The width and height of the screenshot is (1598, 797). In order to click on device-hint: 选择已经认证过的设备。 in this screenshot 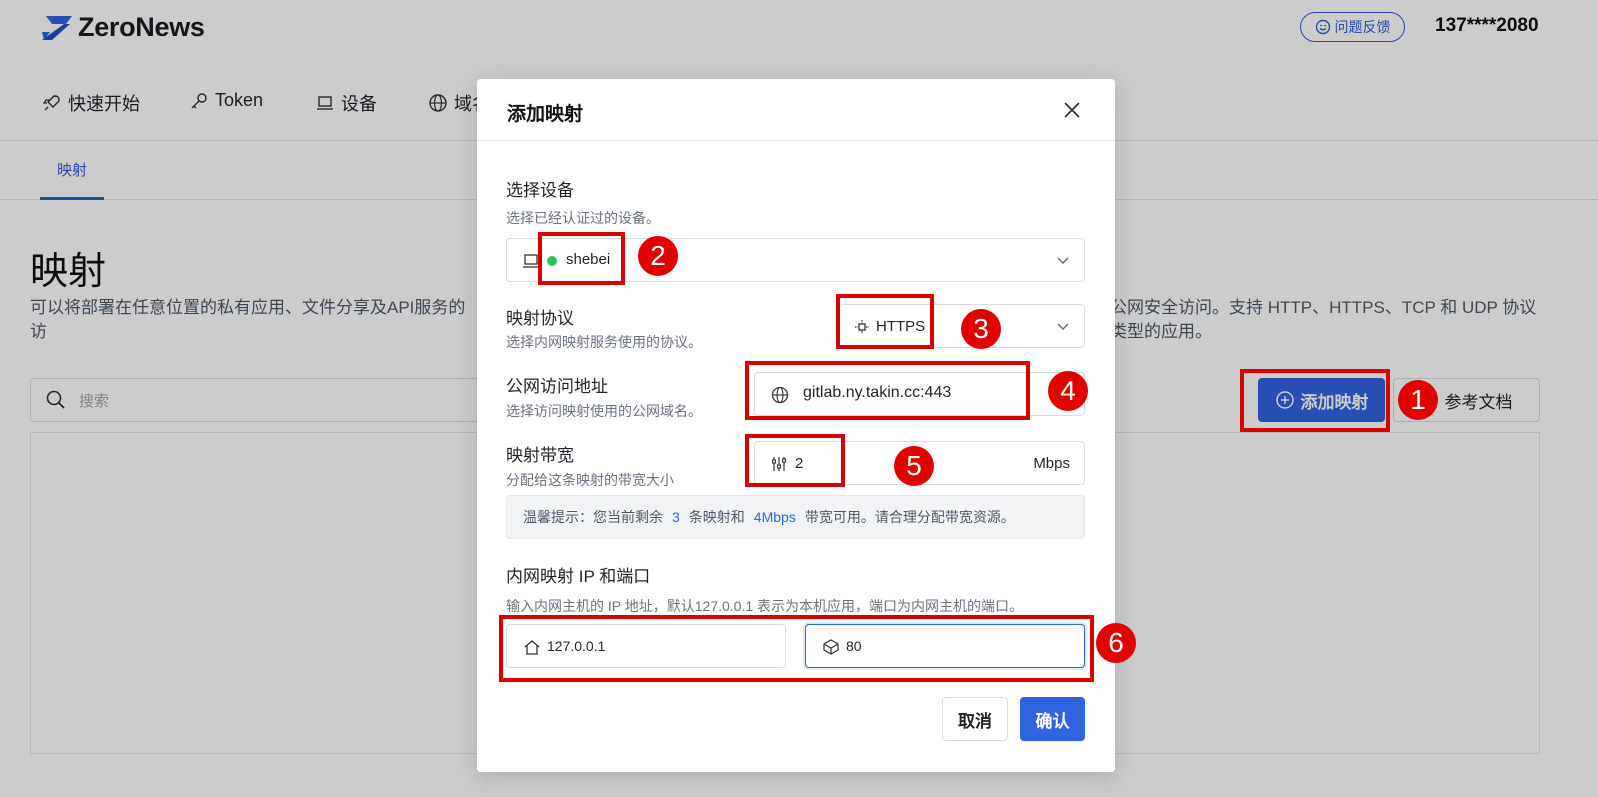, I will do `click(583, 218)`.